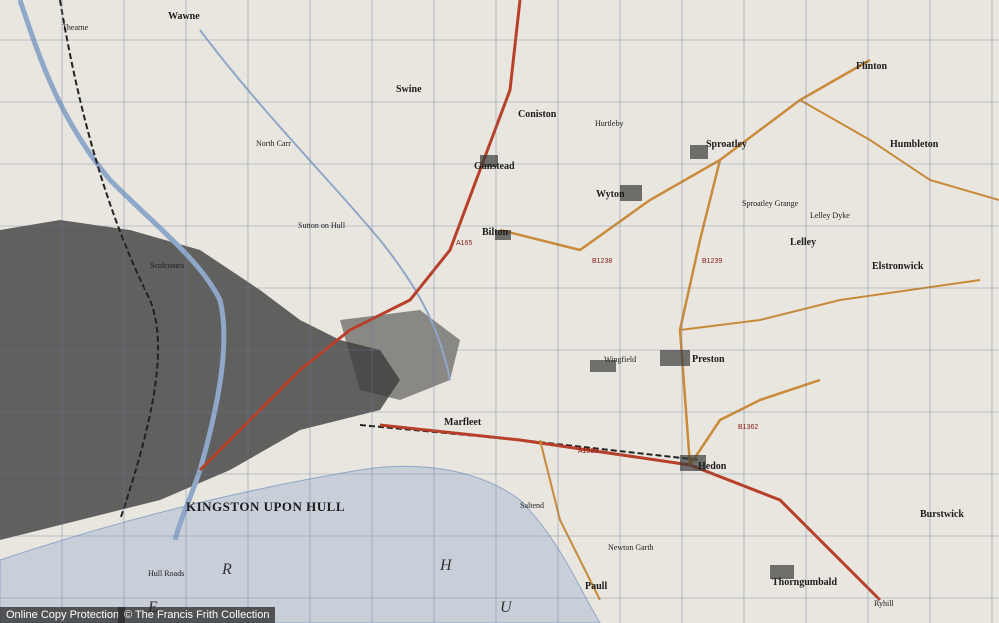 The image size is (999, 623). What do you see at coordinates (609, 124) in the screenshot?
I see `place-hurtleby: Hurtleby` at bounding box center [609, 124].